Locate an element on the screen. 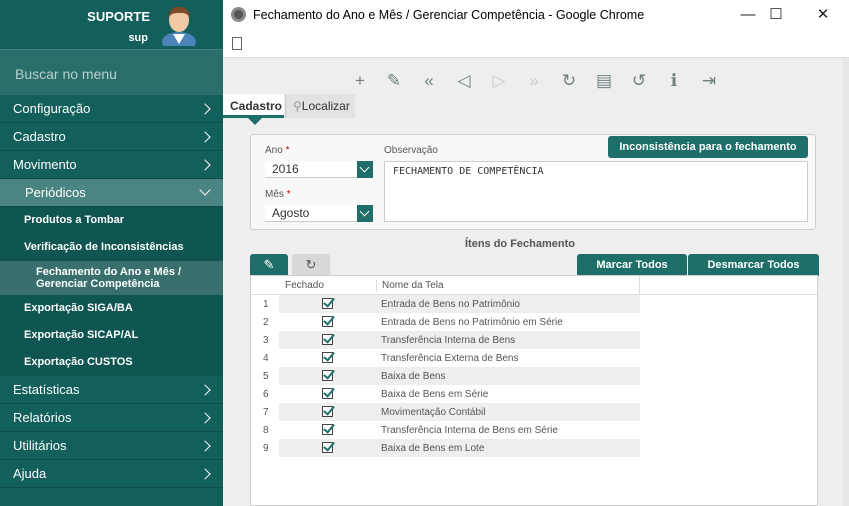 The width and height of the screenshot is (849, 506). submenu-exportacao-sicap-al: Exportação SICAP/AL is located at coordinates (111, 335).